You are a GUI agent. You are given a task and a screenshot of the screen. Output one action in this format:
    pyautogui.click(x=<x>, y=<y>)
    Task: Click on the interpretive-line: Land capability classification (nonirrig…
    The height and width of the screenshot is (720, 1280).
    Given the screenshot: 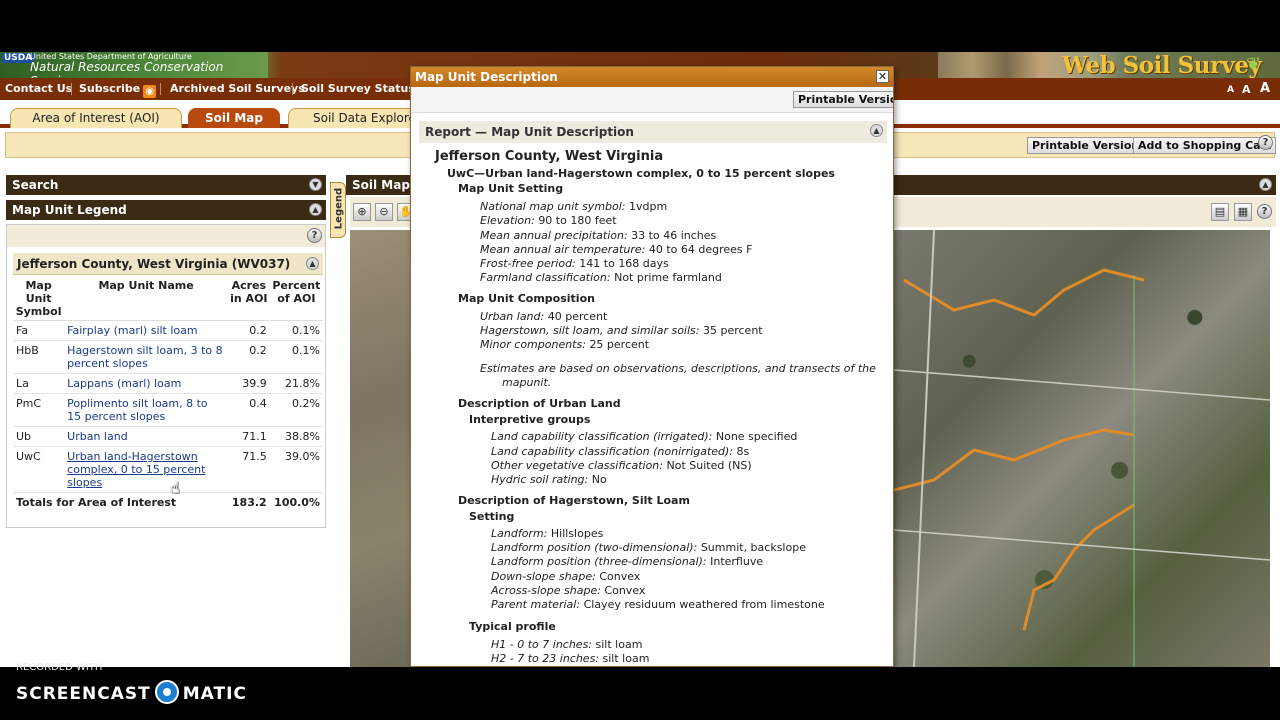 What is the action you would take?
    pyautogui.click(x=620, y=451)
    